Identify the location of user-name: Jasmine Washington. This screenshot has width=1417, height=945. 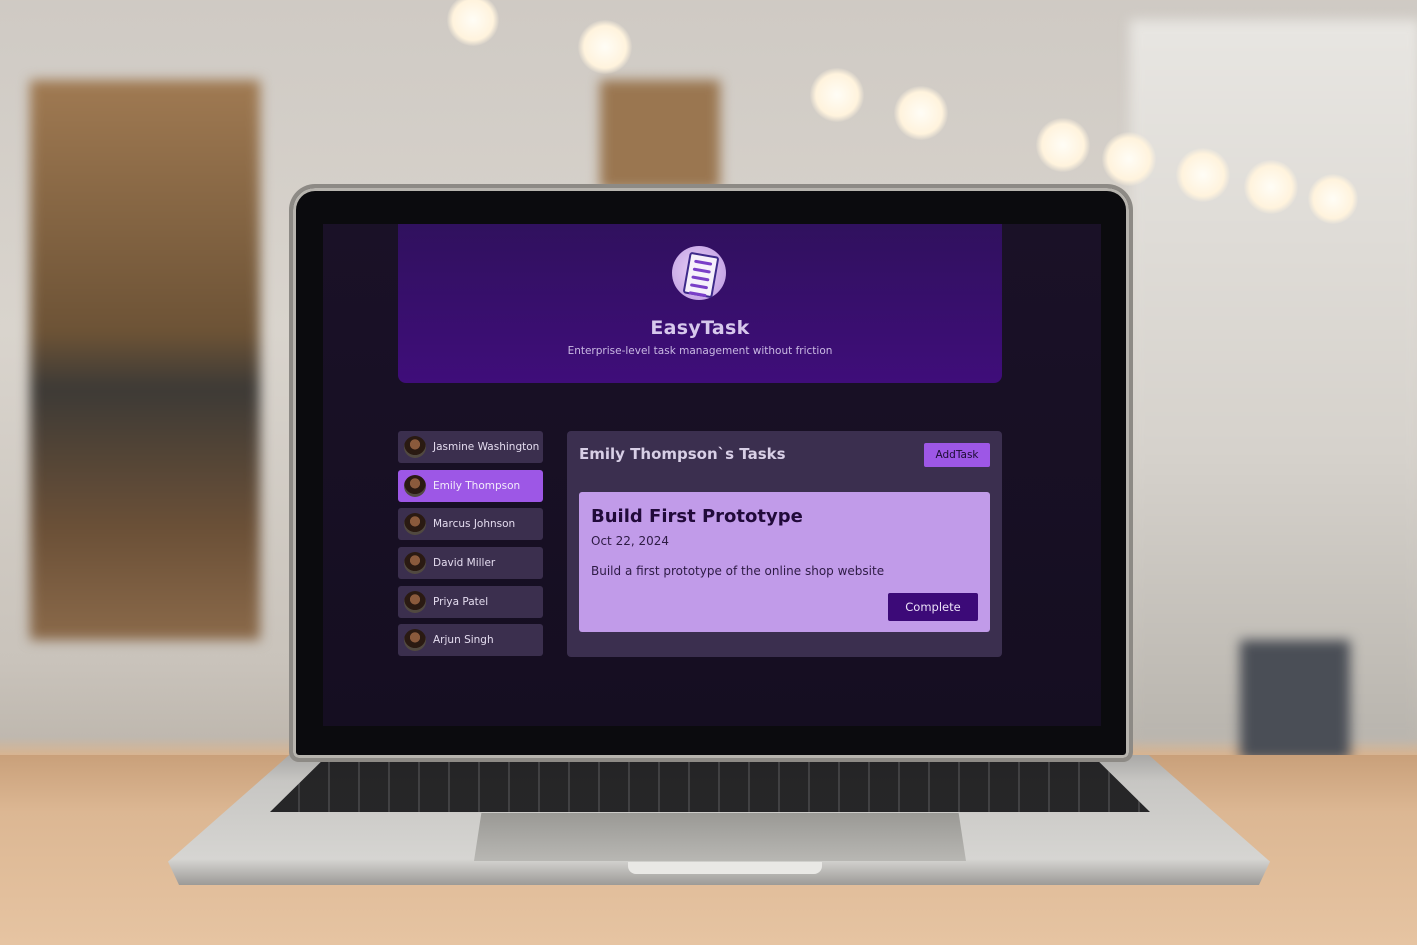
(486, 447).